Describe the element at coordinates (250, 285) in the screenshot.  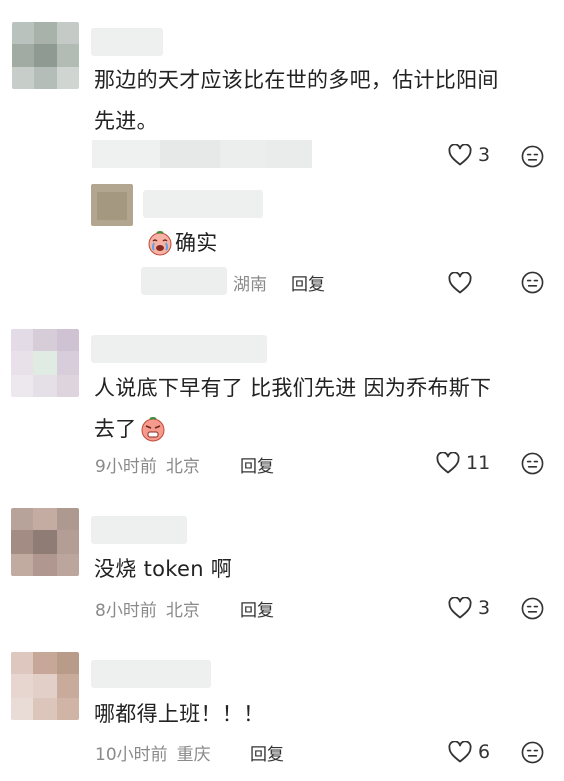
I see `reply-location: 湖南` at that location.